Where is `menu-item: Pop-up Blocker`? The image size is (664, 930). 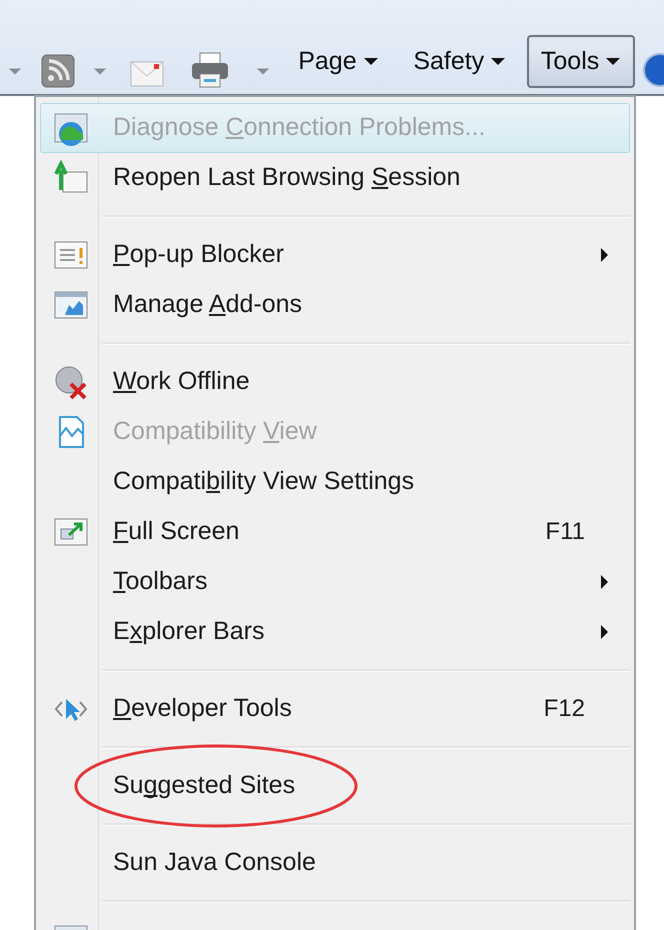 menu-item: Pop-up Blocker is located at coordinates (335, 255).